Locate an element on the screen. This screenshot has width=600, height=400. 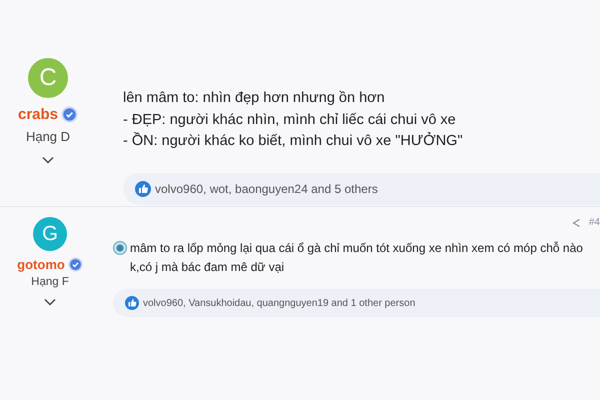
post-text: lên mâm to: nhìn đẹp hơn nhưng ồn hơn is located at coordinates (254, 98).